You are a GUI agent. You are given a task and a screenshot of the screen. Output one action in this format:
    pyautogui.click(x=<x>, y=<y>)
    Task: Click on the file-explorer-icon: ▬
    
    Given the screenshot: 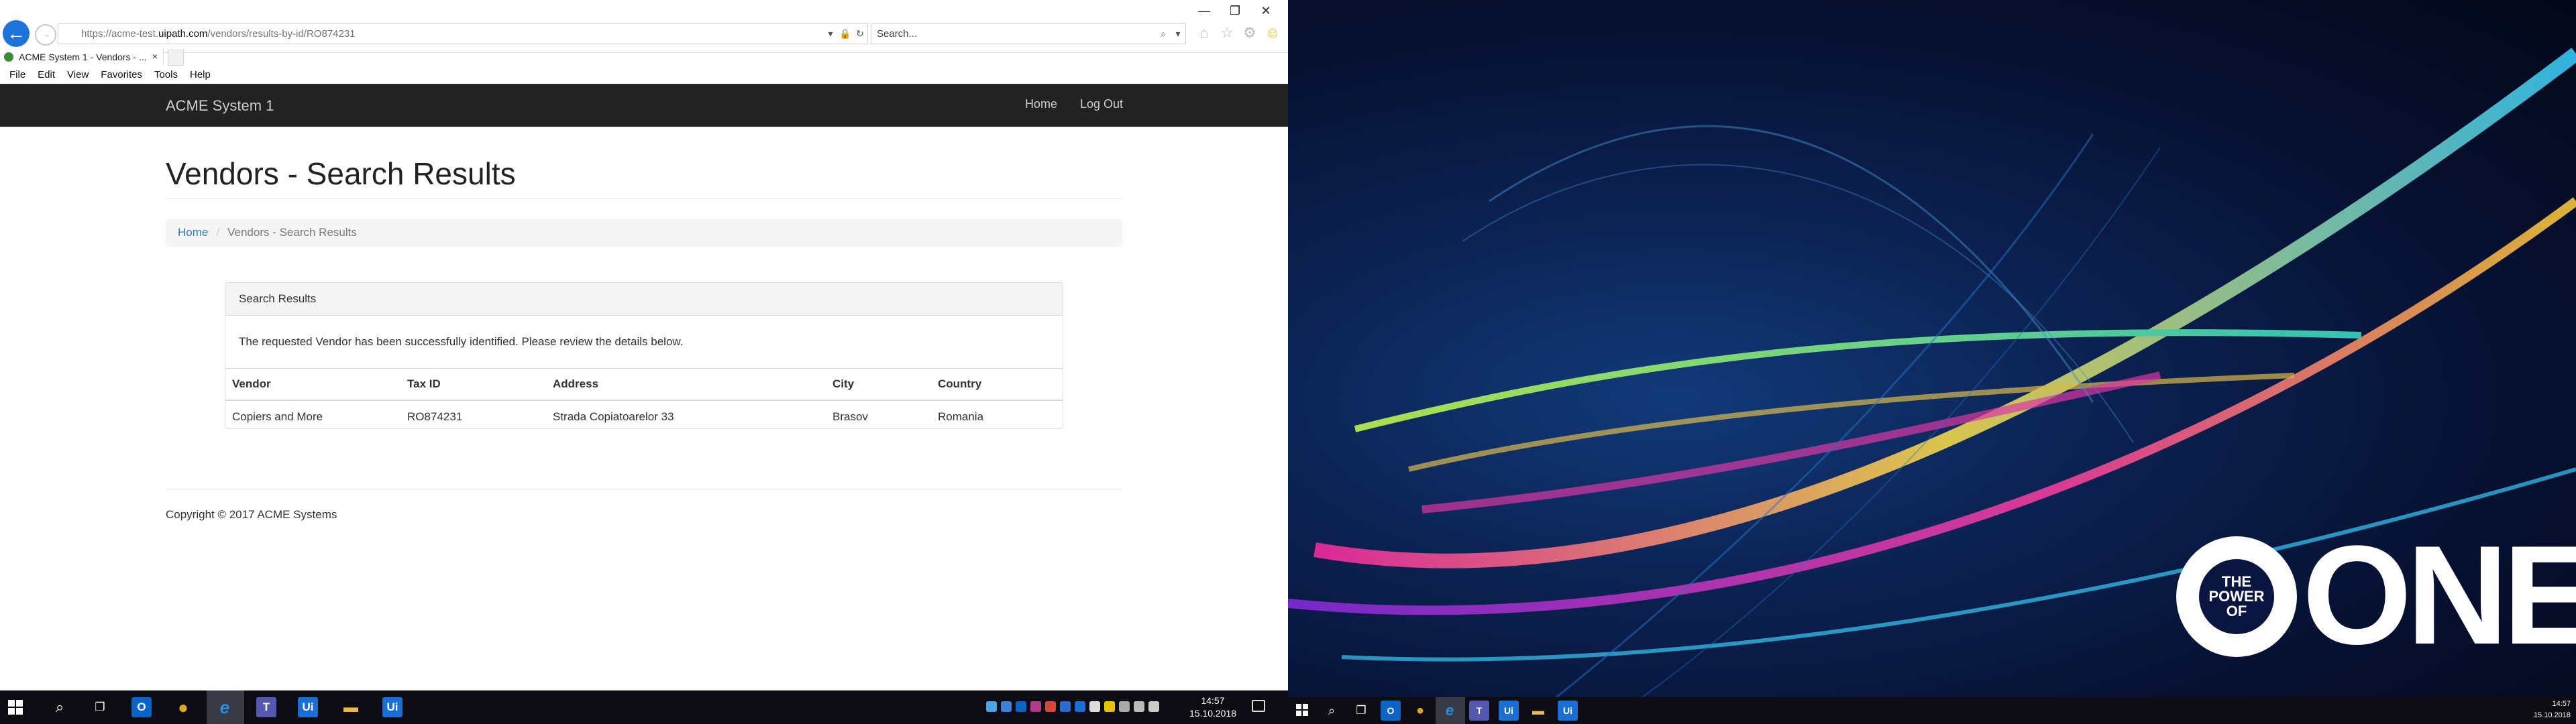 What is the action you would take?
    pyautogui.click(x=351, y=707)
    